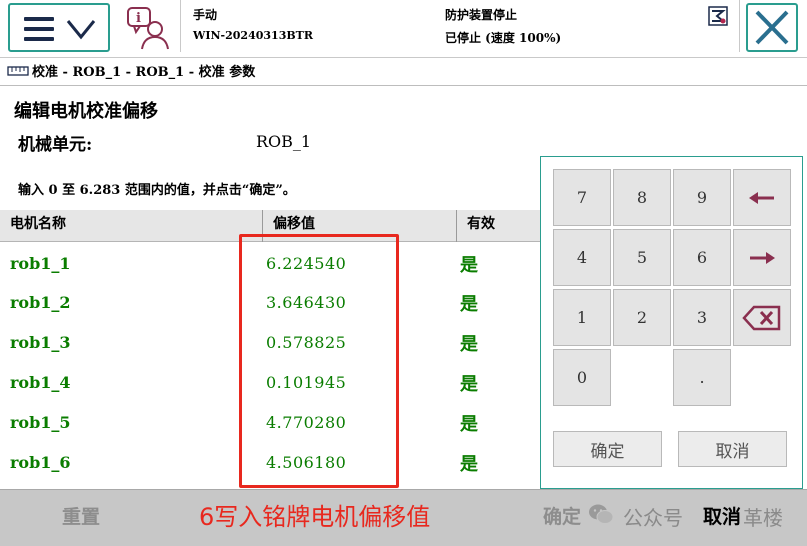 The width and height of the screenshot is (807, 546). Describe the element at coordinates (642, 257) in the screenshot. I see `key-5: 5` at that location.